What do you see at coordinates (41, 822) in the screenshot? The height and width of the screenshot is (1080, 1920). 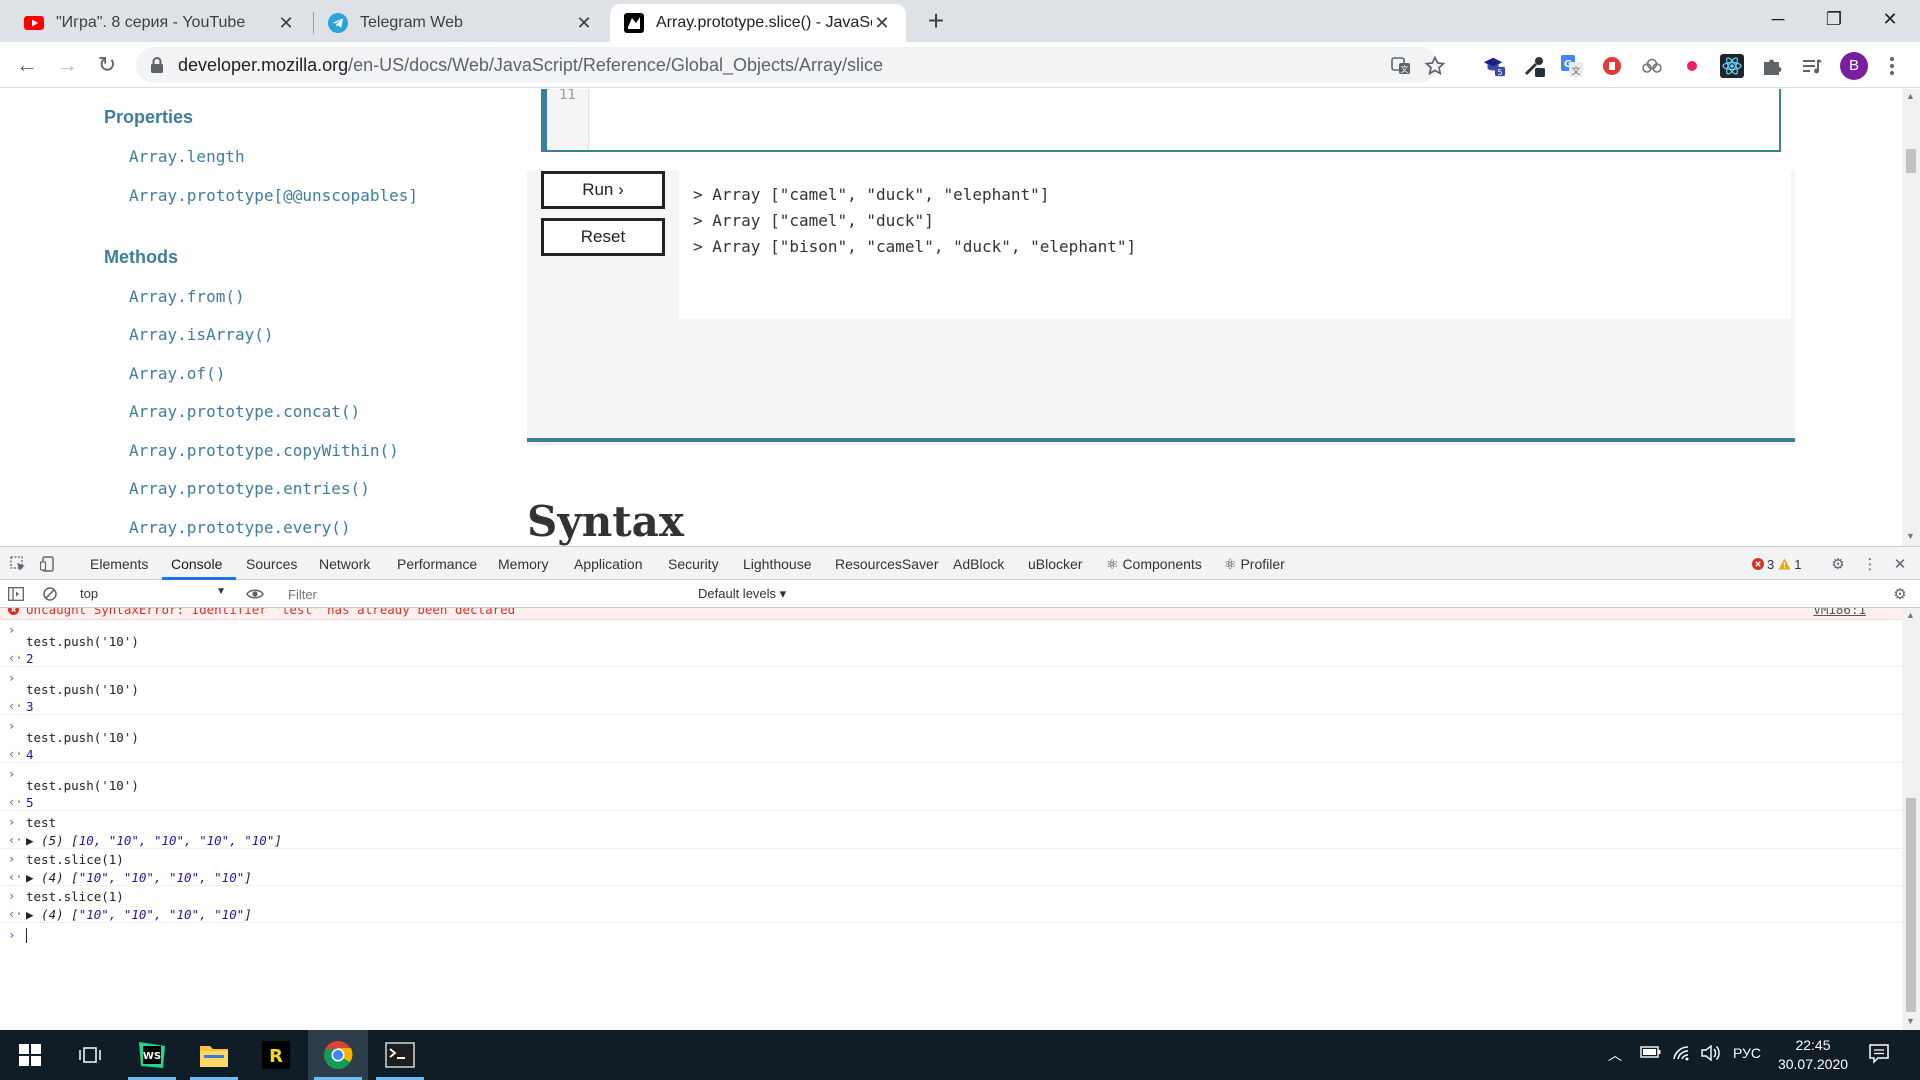 I see `console-input: test` at bounding box center [41, 822].